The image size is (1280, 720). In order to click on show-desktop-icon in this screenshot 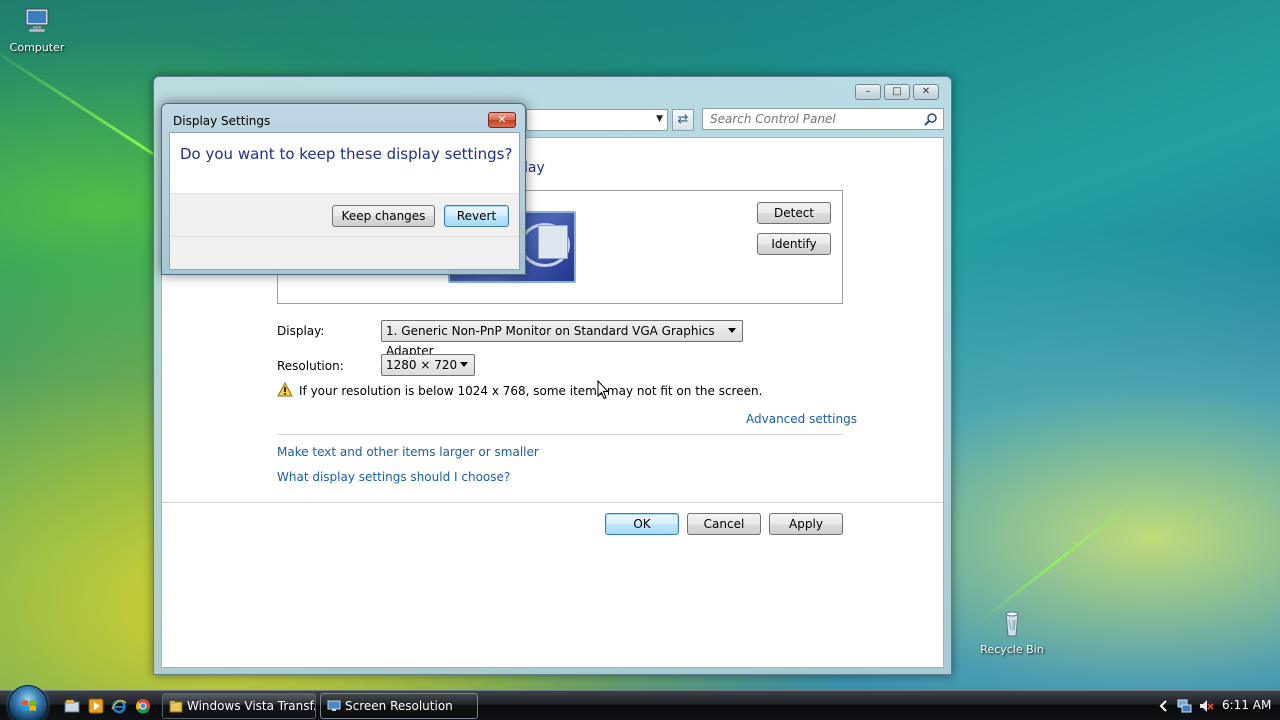, I will do `click(72, 706)`.